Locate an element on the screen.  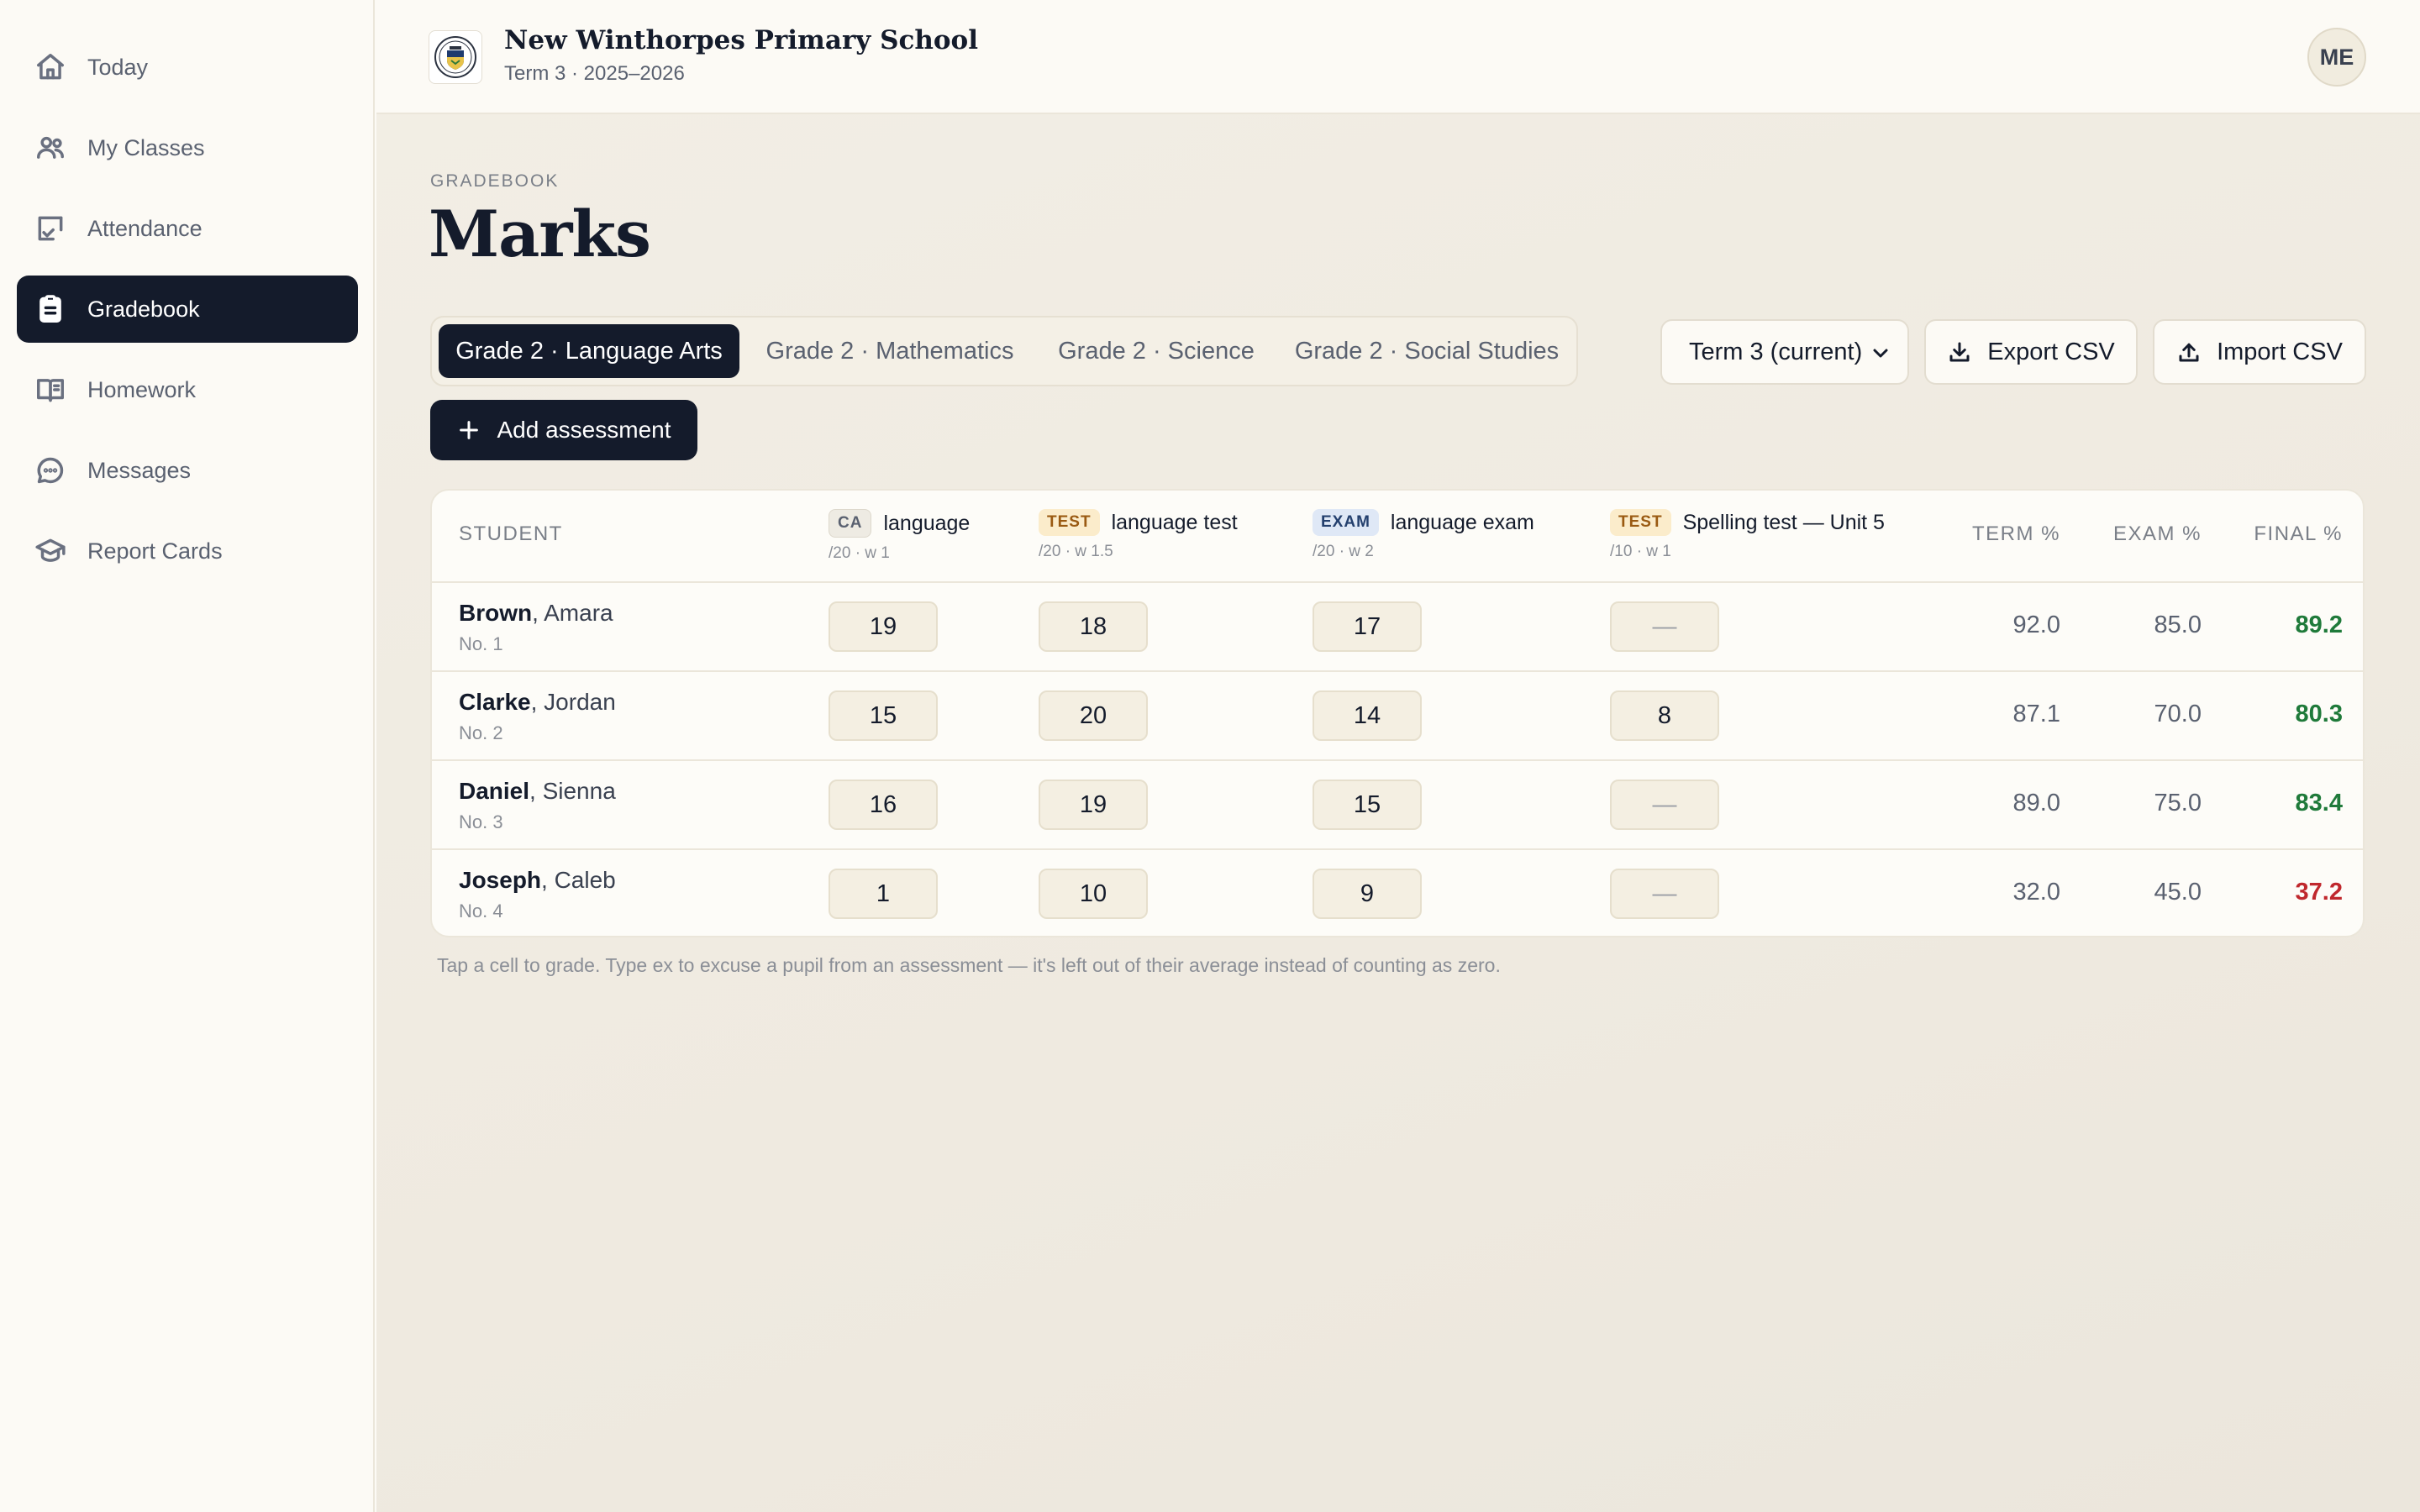
chat-icon is located at coordinates (51, 470).